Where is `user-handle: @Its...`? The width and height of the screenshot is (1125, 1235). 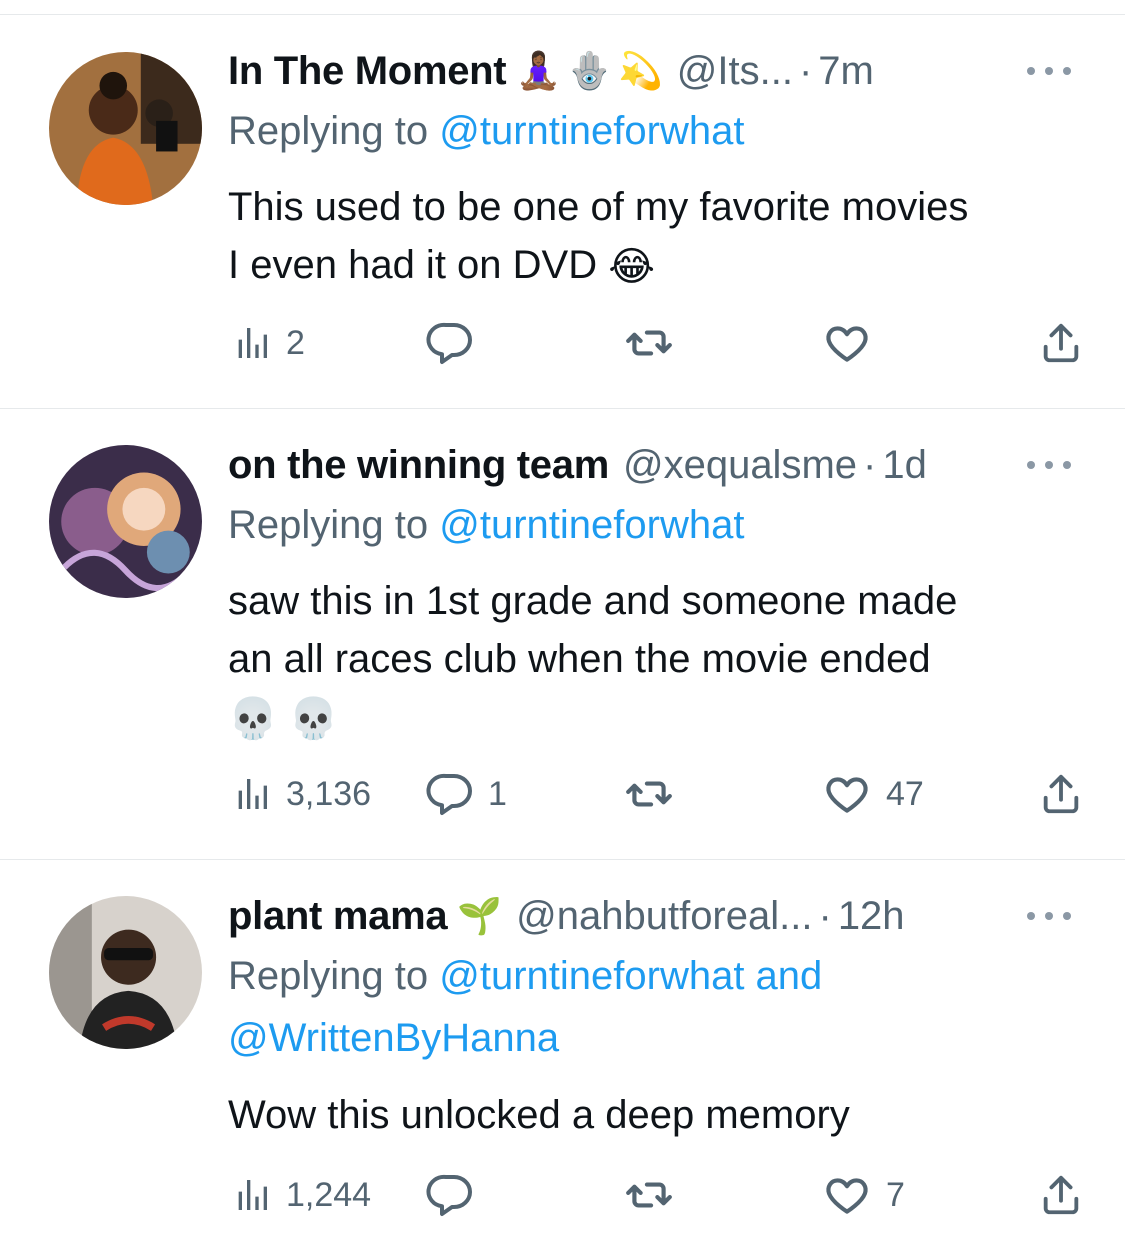 user-handle: @Its... is located at coordinates (735, 71).